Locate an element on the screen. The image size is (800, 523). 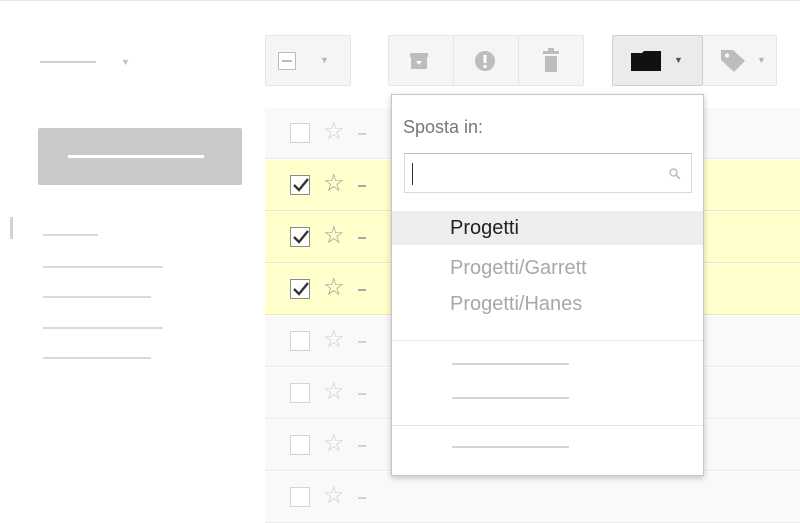
archive-box-icon is located at coordinates (419, 61).